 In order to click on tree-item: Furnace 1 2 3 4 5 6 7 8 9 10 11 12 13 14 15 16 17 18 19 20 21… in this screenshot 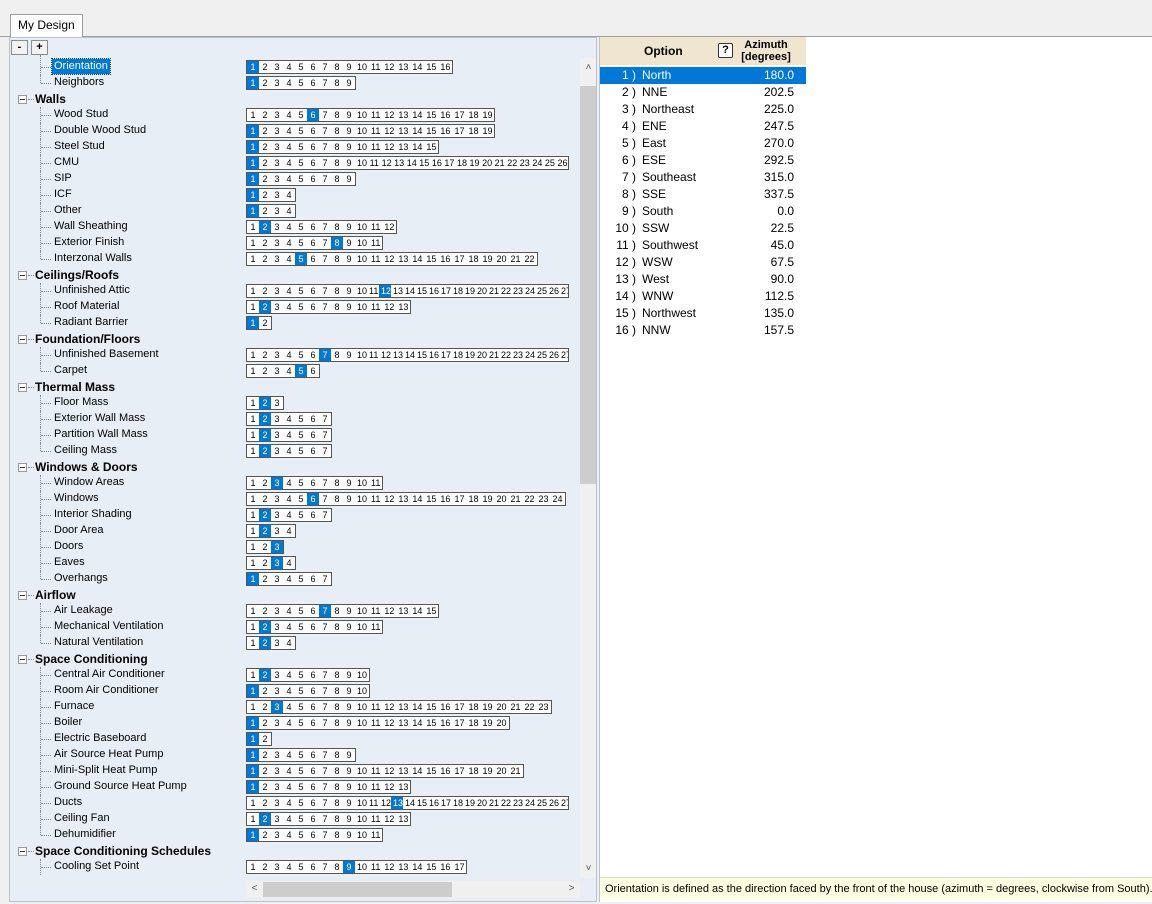, I will do `click(295, 707)`.